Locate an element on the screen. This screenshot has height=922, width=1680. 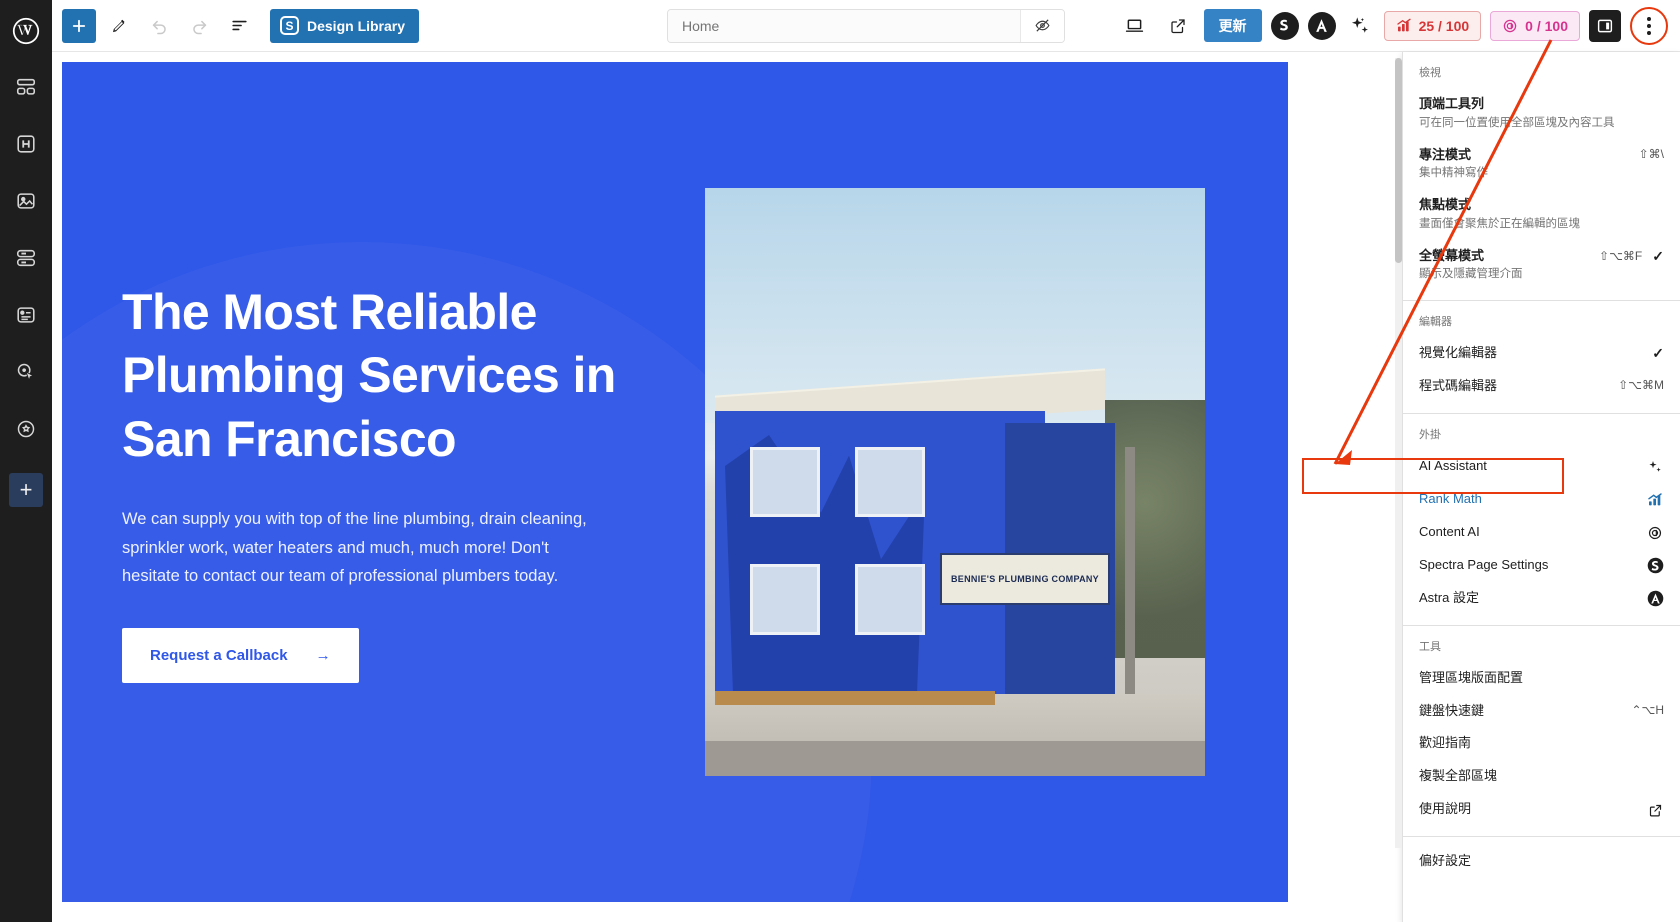
settings-sidebar-toggle is located at coordinates (1605, 25).